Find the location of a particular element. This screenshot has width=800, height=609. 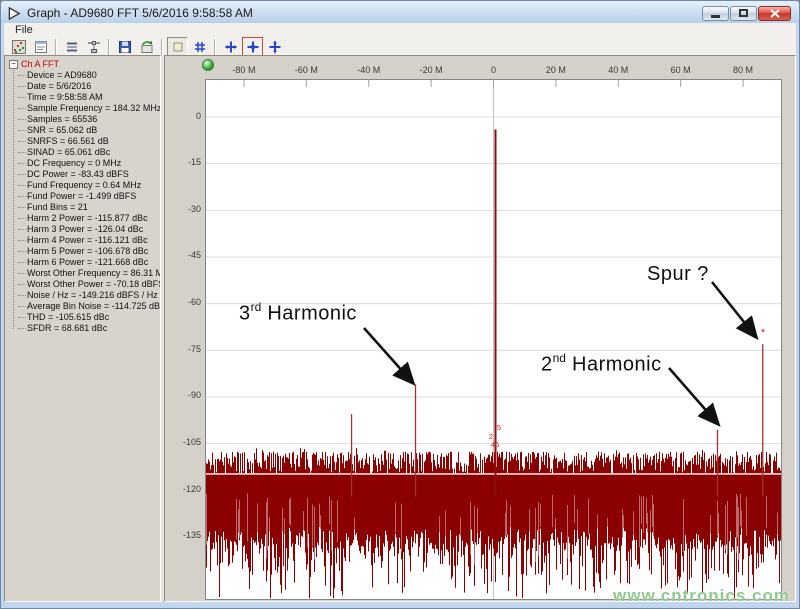

tree-item: Harm 2 Power = -115.877 dBc is located at coordinates (87, 218).